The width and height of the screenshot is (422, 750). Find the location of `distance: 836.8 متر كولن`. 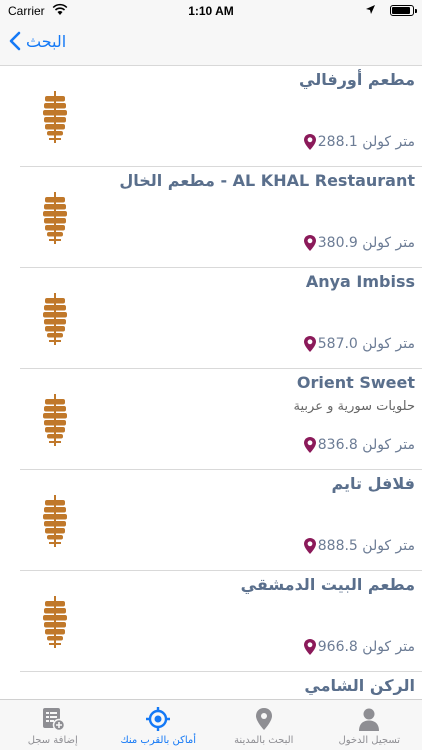

distance: 836.8 متر كولن is located at coordinates (359, 445).